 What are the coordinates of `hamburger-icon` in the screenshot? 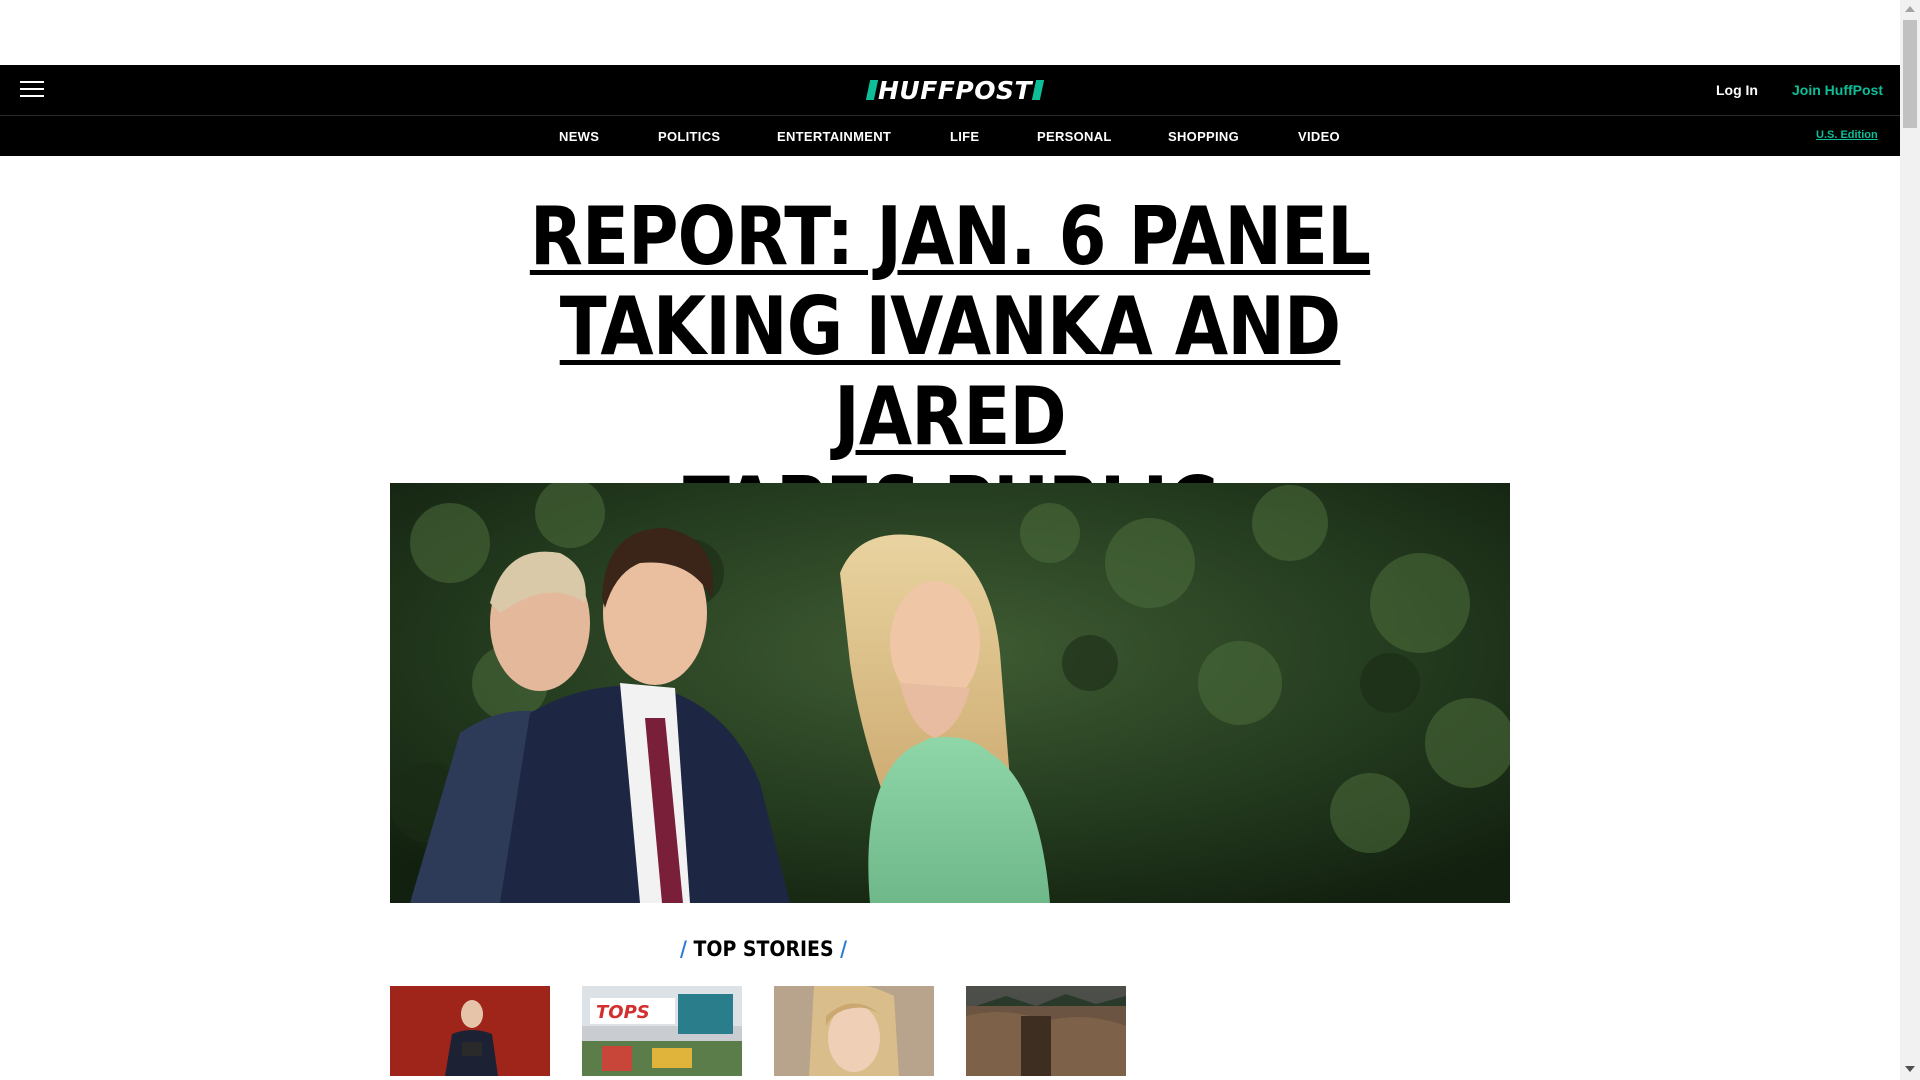 It's located at (32, 90).